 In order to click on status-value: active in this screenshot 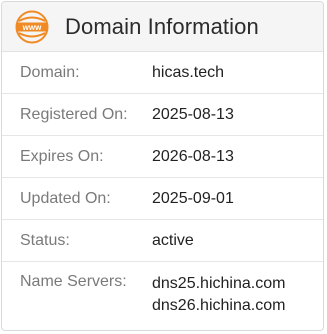, I will do `click(173, 240)`.